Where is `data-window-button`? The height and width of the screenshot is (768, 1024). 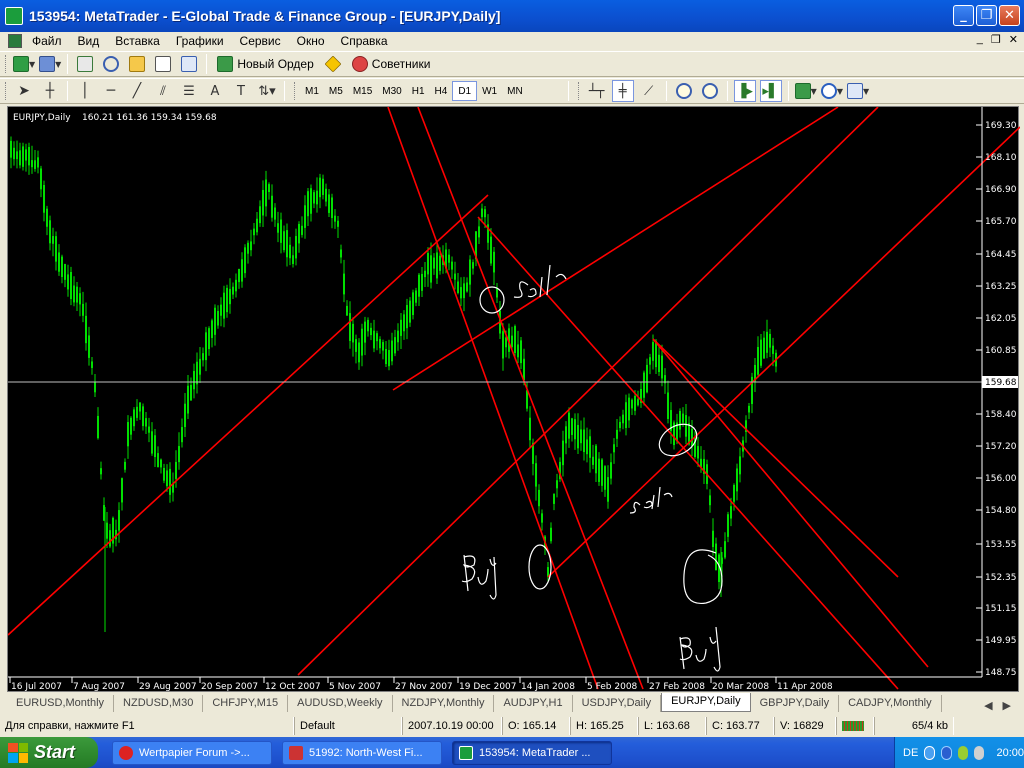 data-window-button is located at coordinates (111, 64).